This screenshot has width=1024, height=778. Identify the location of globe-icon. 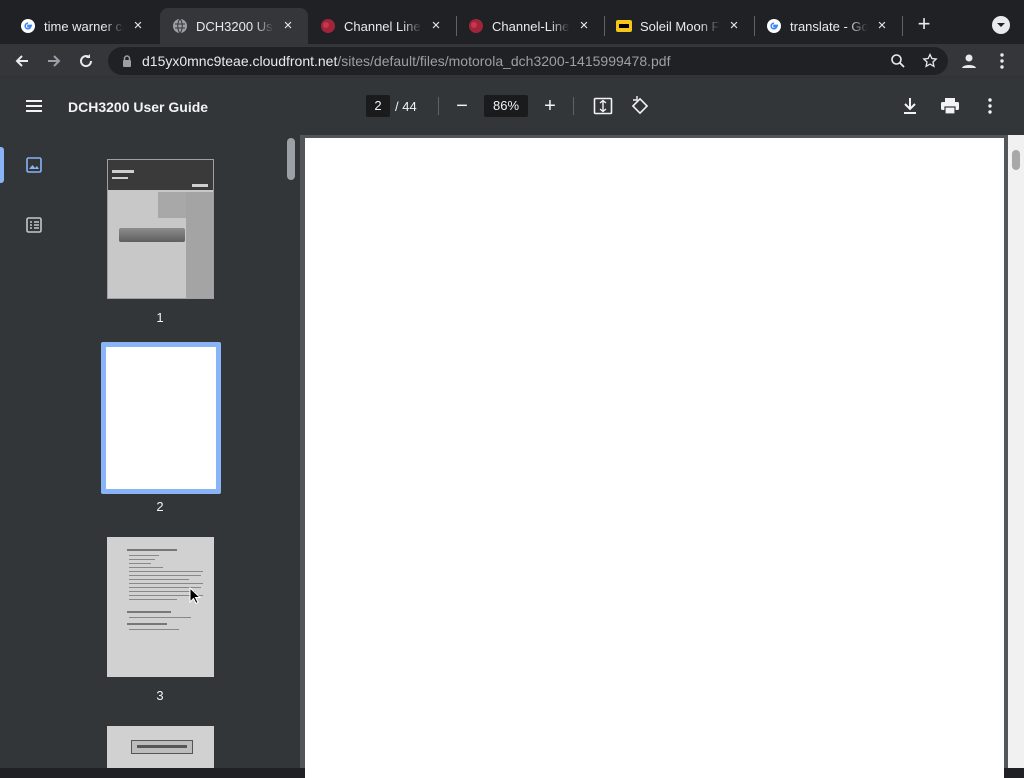
(180, 26).